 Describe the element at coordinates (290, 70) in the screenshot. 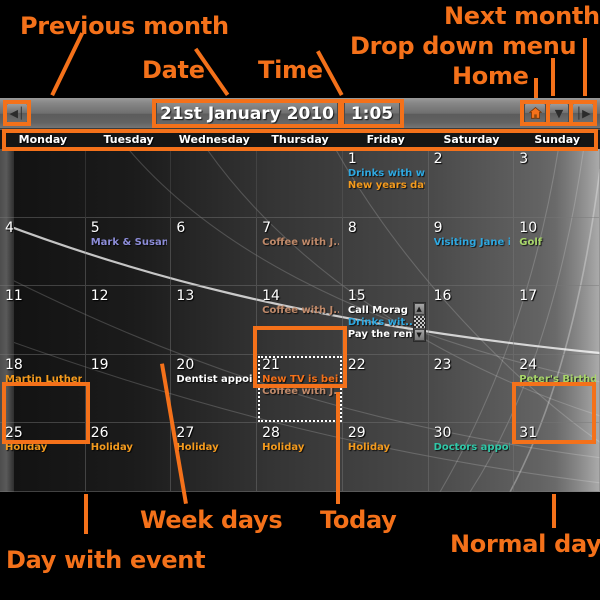

I see `annotation-label-time: Time` at that location.